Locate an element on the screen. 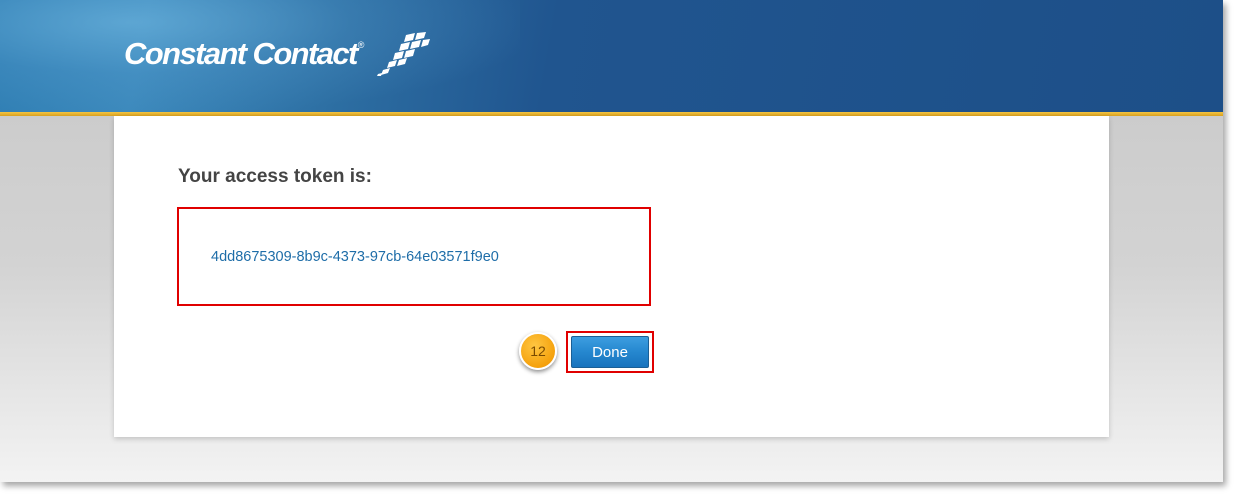  brand-logo: Constant Contact ® is located at coordinates (278, 56).